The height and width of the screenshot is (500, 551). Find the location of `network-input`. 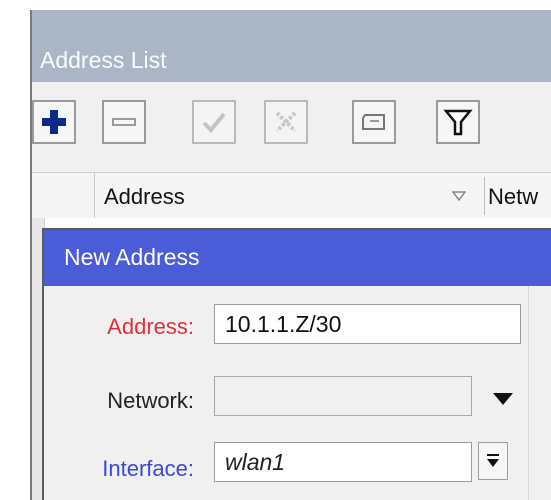

network-input is located at coordinates (343, 396).